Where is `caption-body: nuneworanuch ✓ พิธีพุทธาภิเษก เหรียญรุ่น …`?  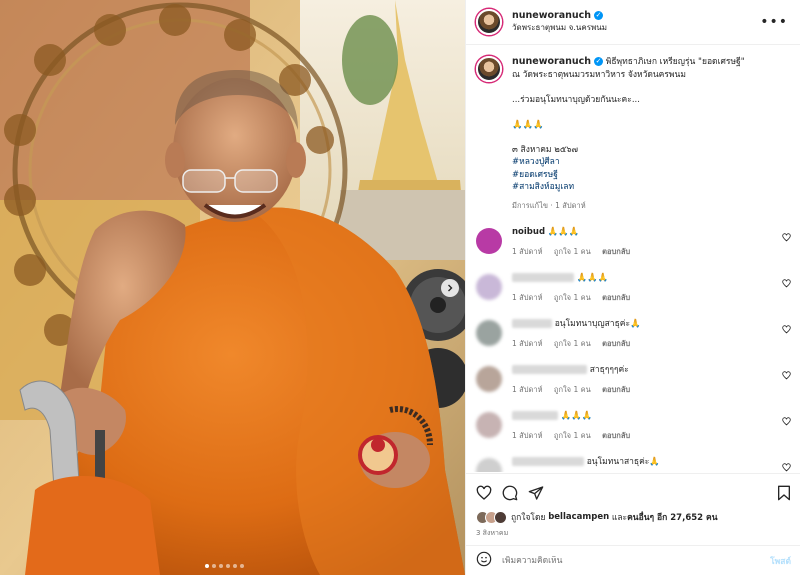
caption-body: nuneworanuch ✓ พิธีพุทธาภิเษก เหรียญรุ่น … is located at coordinates (651, 134).